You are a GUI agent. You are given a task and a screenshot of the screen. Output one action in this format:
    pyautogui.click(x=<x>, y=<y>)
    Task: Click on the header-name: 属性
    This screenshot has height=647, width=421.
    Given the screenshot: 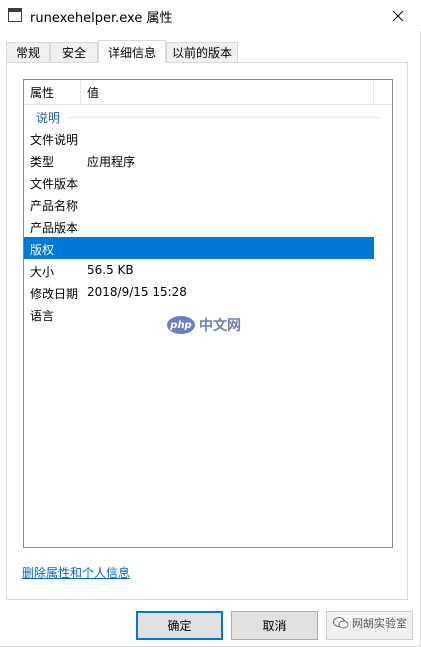 What is the action you would take?
    pyautogui.click(x=52, y=92)
    